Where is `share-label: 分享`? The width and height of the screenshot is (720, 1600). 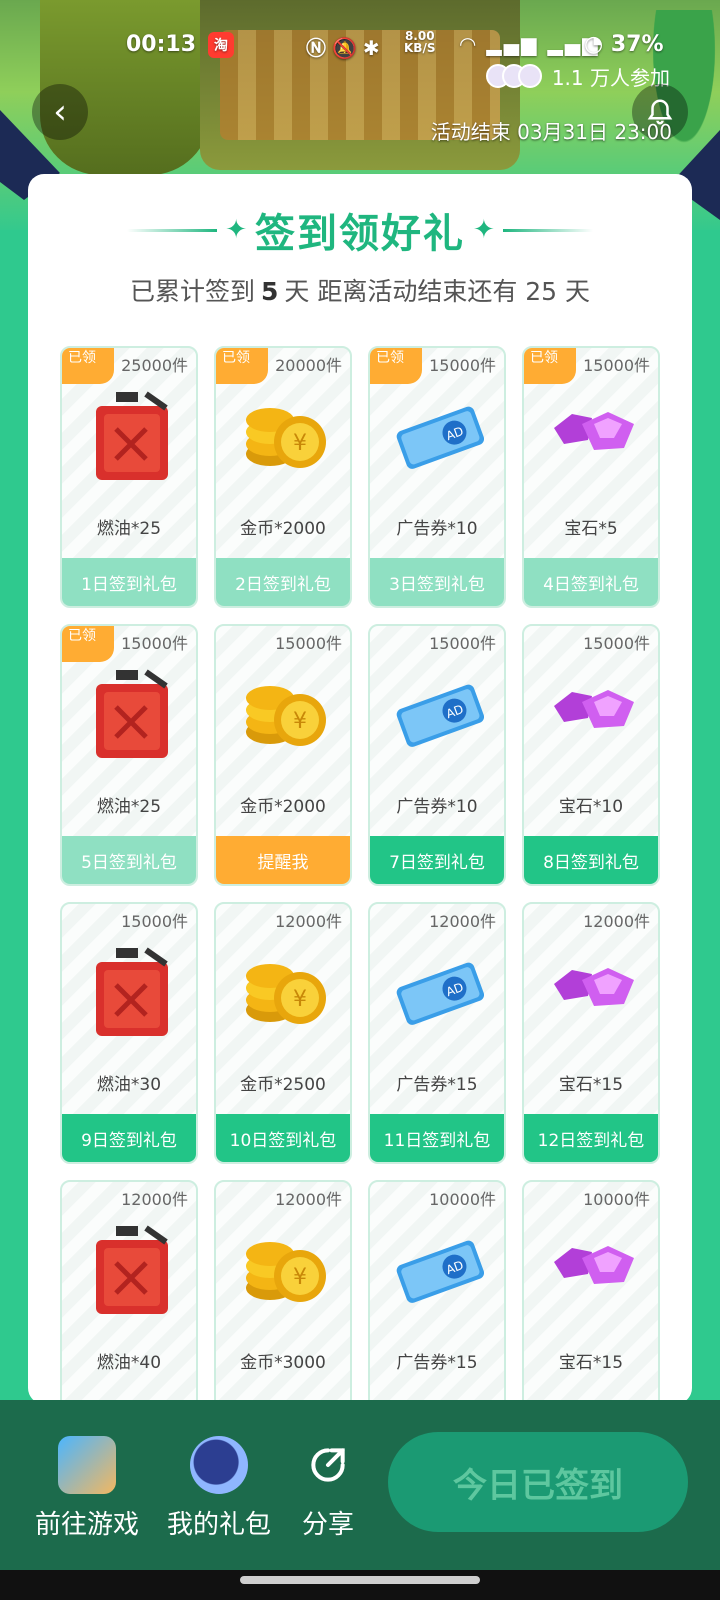 share-label: 分享 is located at coordinates (327, 1525).